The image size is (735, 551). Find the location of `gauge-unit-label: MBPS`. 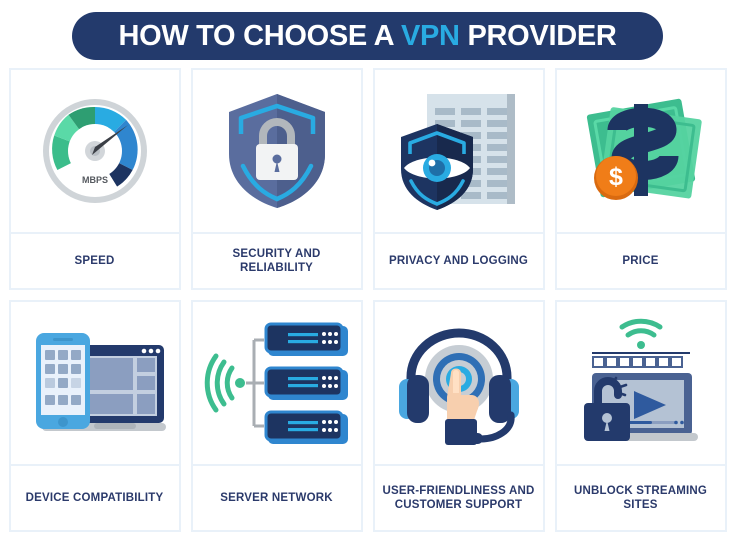

gauge-unit-label: MBPS is located at coordinates (94, 180).